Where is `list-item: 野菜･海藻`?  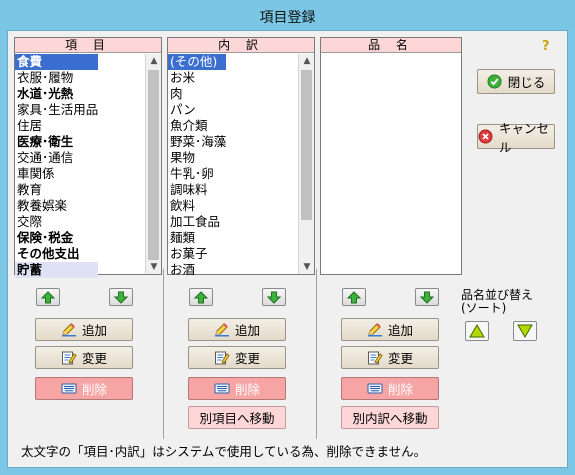
list-item: 野菜･海藻 is located at coordinates (197, 142).